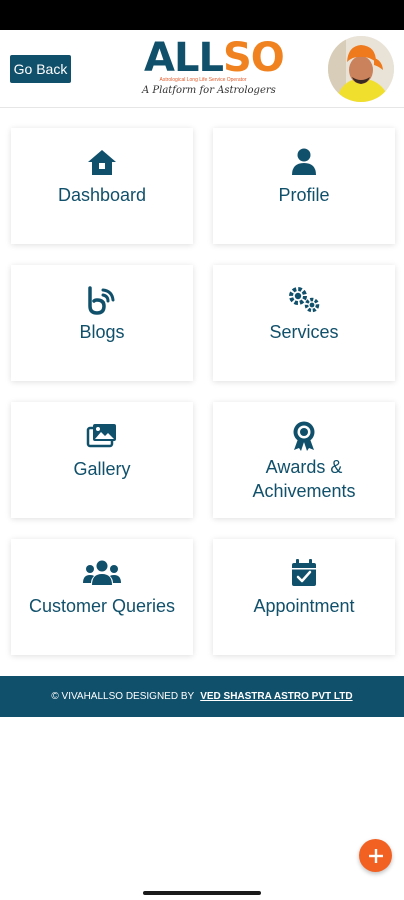 The image size is (404, 900). What do you see at coordinates (304, 162) in the screenshot?
I see `user-icon` at bounding box center [304, 162].